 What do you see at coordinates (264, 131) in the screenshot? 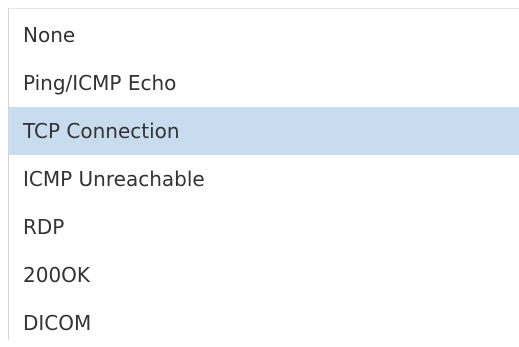
I see `option-tcp-connection: TCP Connection` at bounding box center [264, 131].